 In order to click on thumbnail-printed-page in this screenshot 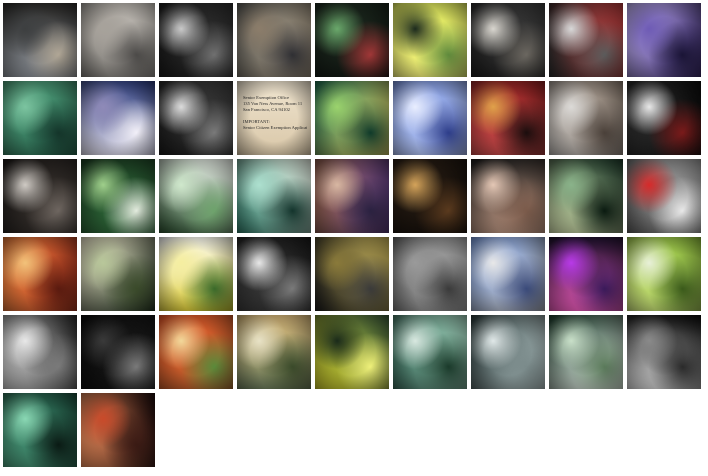, I will do `click(508, 352)`.